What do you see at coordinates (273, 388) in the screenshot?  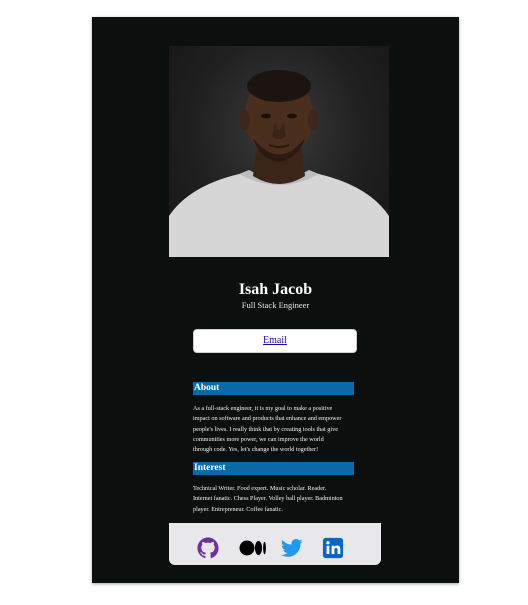 I see `about-heading: About` at bounding box center [273, 388].